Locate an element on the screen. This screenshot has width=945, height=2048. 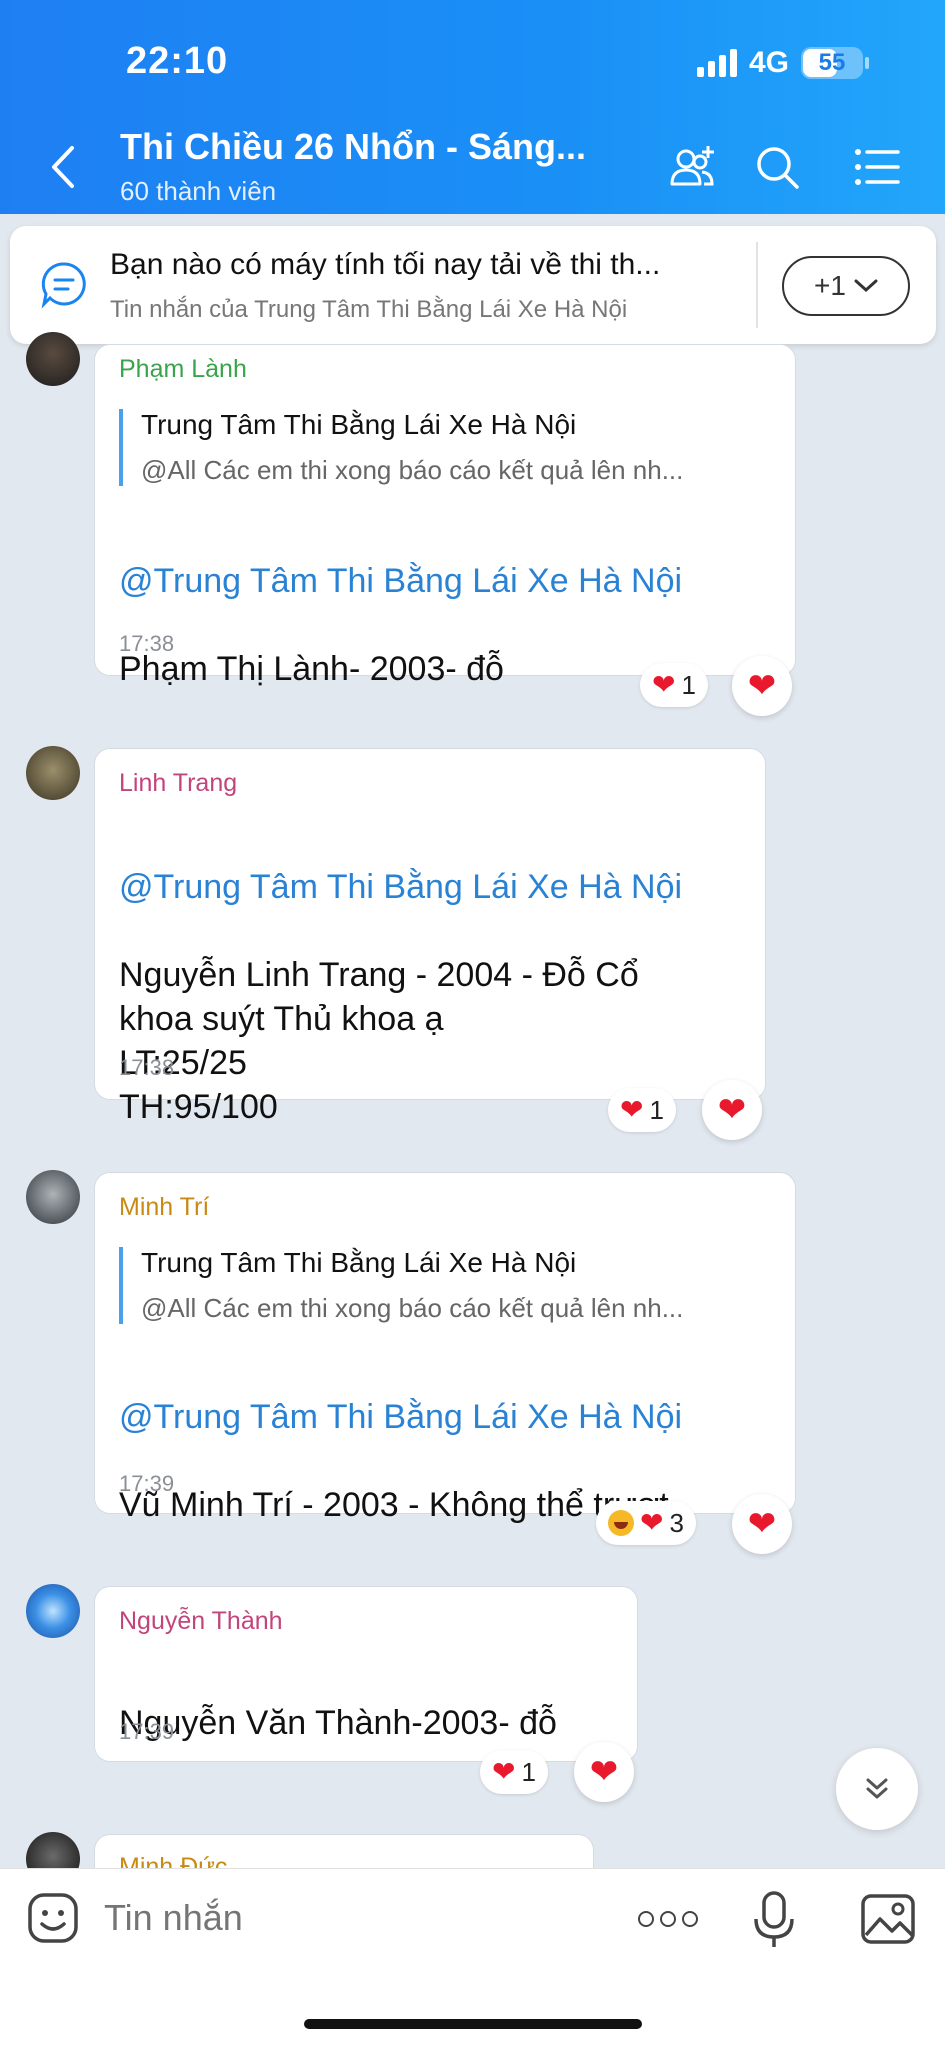
double-chevron-down-icon is located at coordinates (877, 1788).